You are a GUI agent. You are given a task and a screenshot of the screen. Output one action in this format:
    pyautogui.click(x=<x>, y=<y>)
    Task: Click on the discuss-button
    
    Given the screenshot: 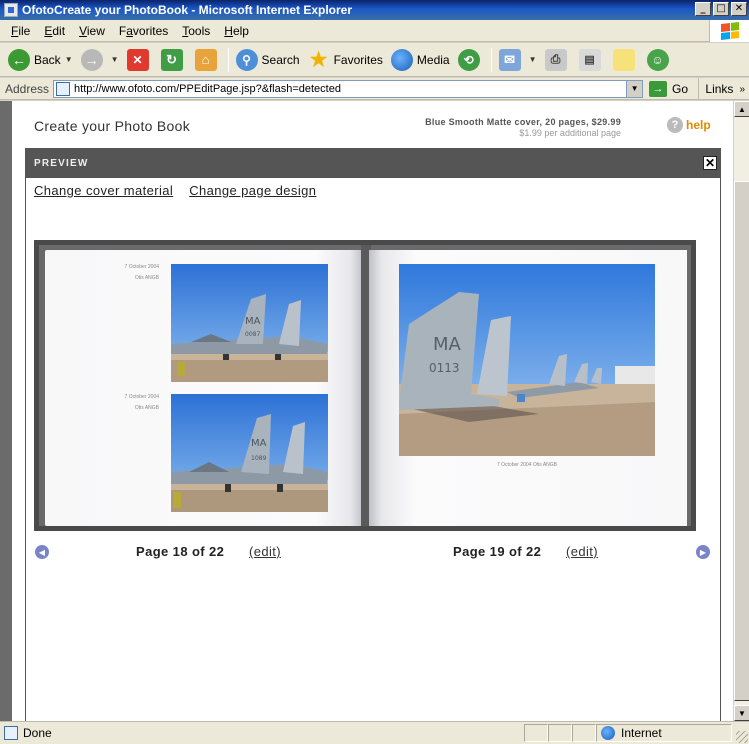 What is the action you would take?
    pyautogui.click(x=626, y=60)
    